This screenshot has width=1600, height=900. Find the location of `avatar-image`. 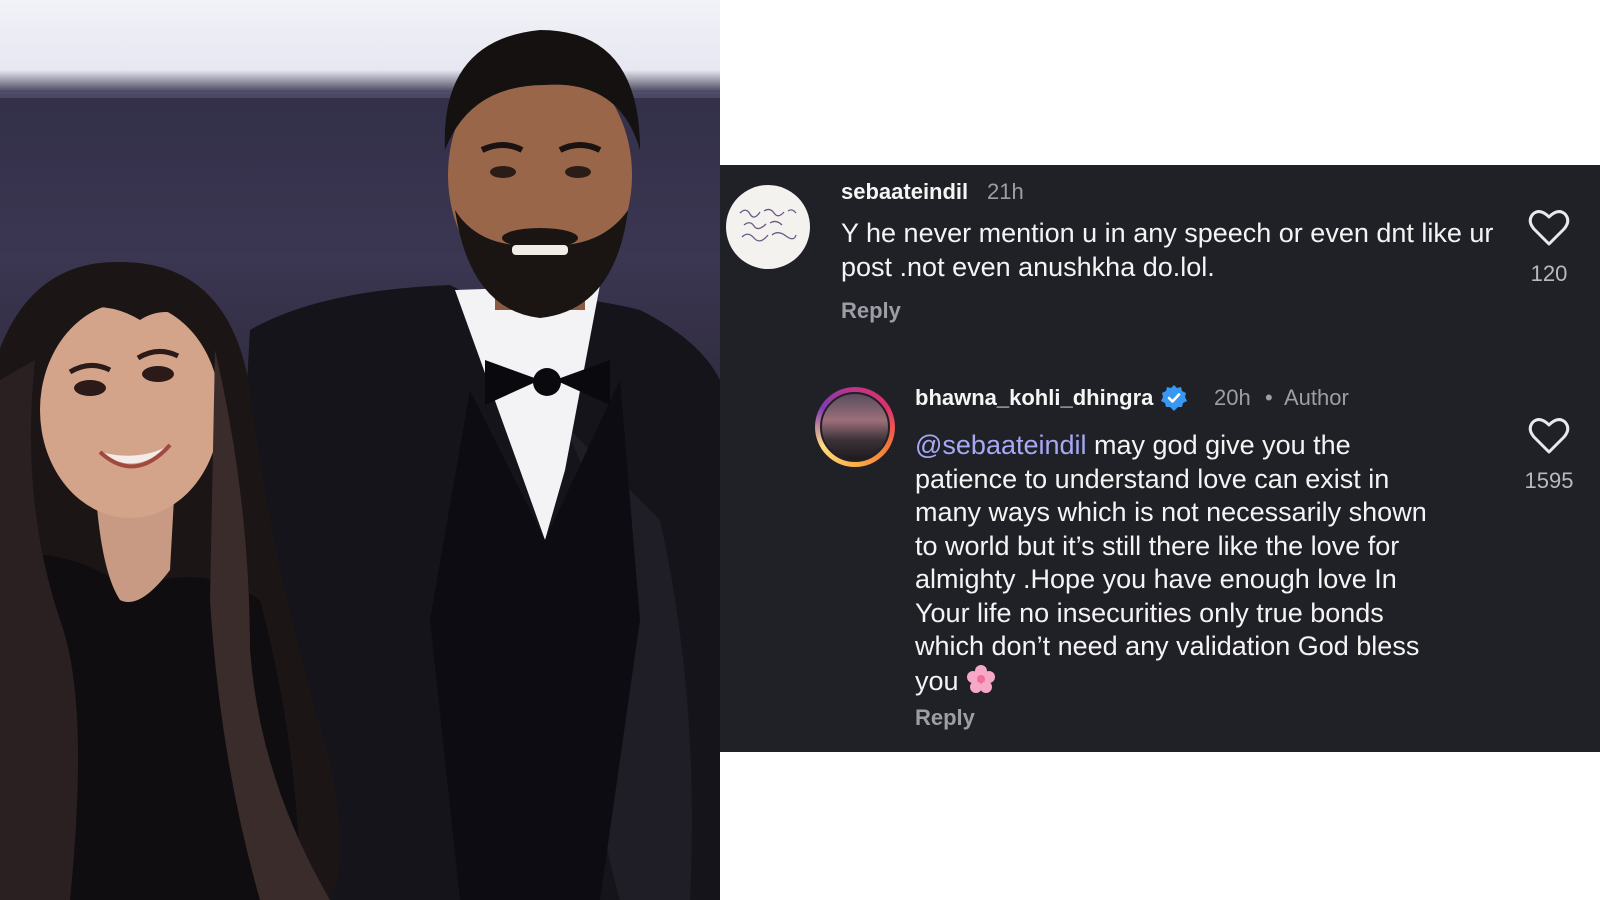

avatar-image is located at coordinates (855, 427).